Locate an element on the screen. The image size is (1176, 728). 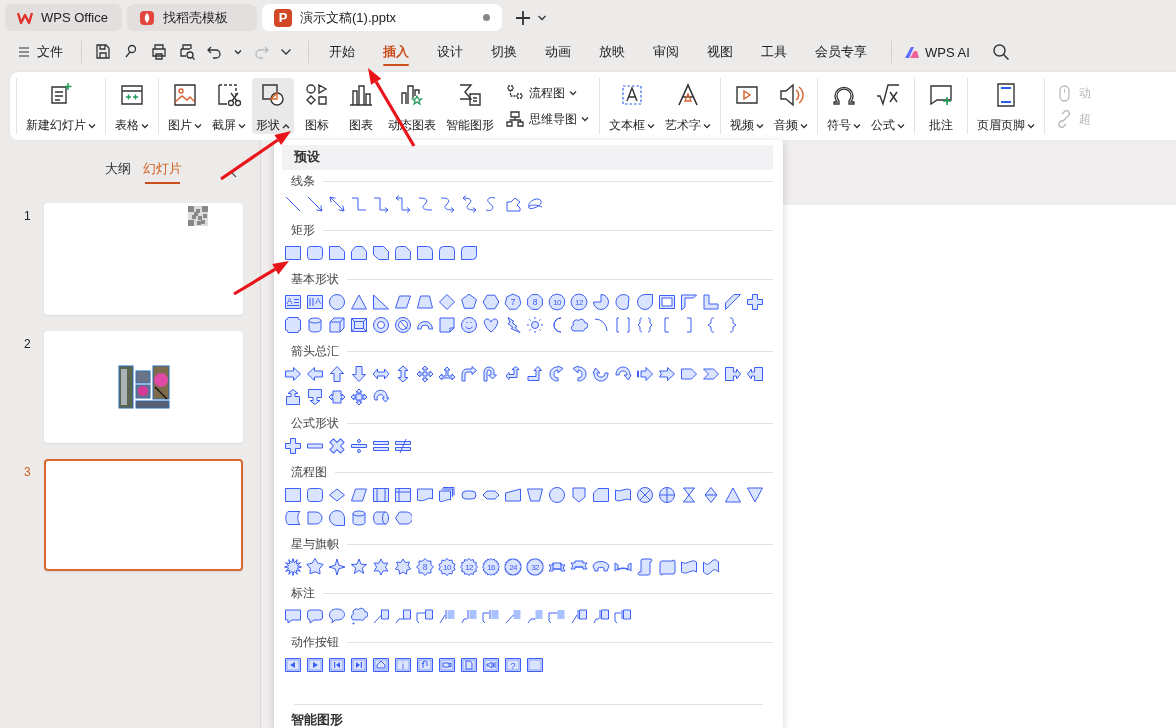
panel-tab: 大纲 is located at coordinates (117, 171).